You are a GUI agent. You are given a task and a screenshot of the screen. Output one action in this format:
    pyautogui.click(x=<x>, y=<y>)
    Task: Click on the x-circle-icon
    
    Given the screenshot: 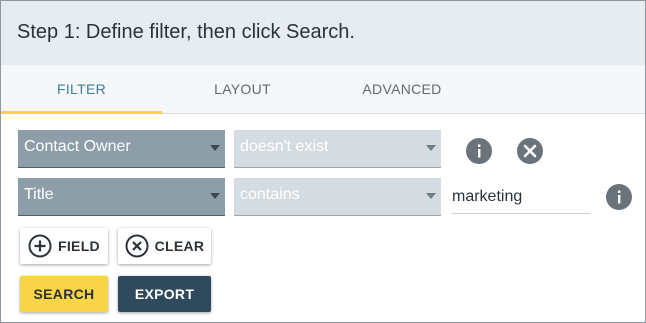 What is the action you would take?
    pyautogui.click(x=137, y=246)
    